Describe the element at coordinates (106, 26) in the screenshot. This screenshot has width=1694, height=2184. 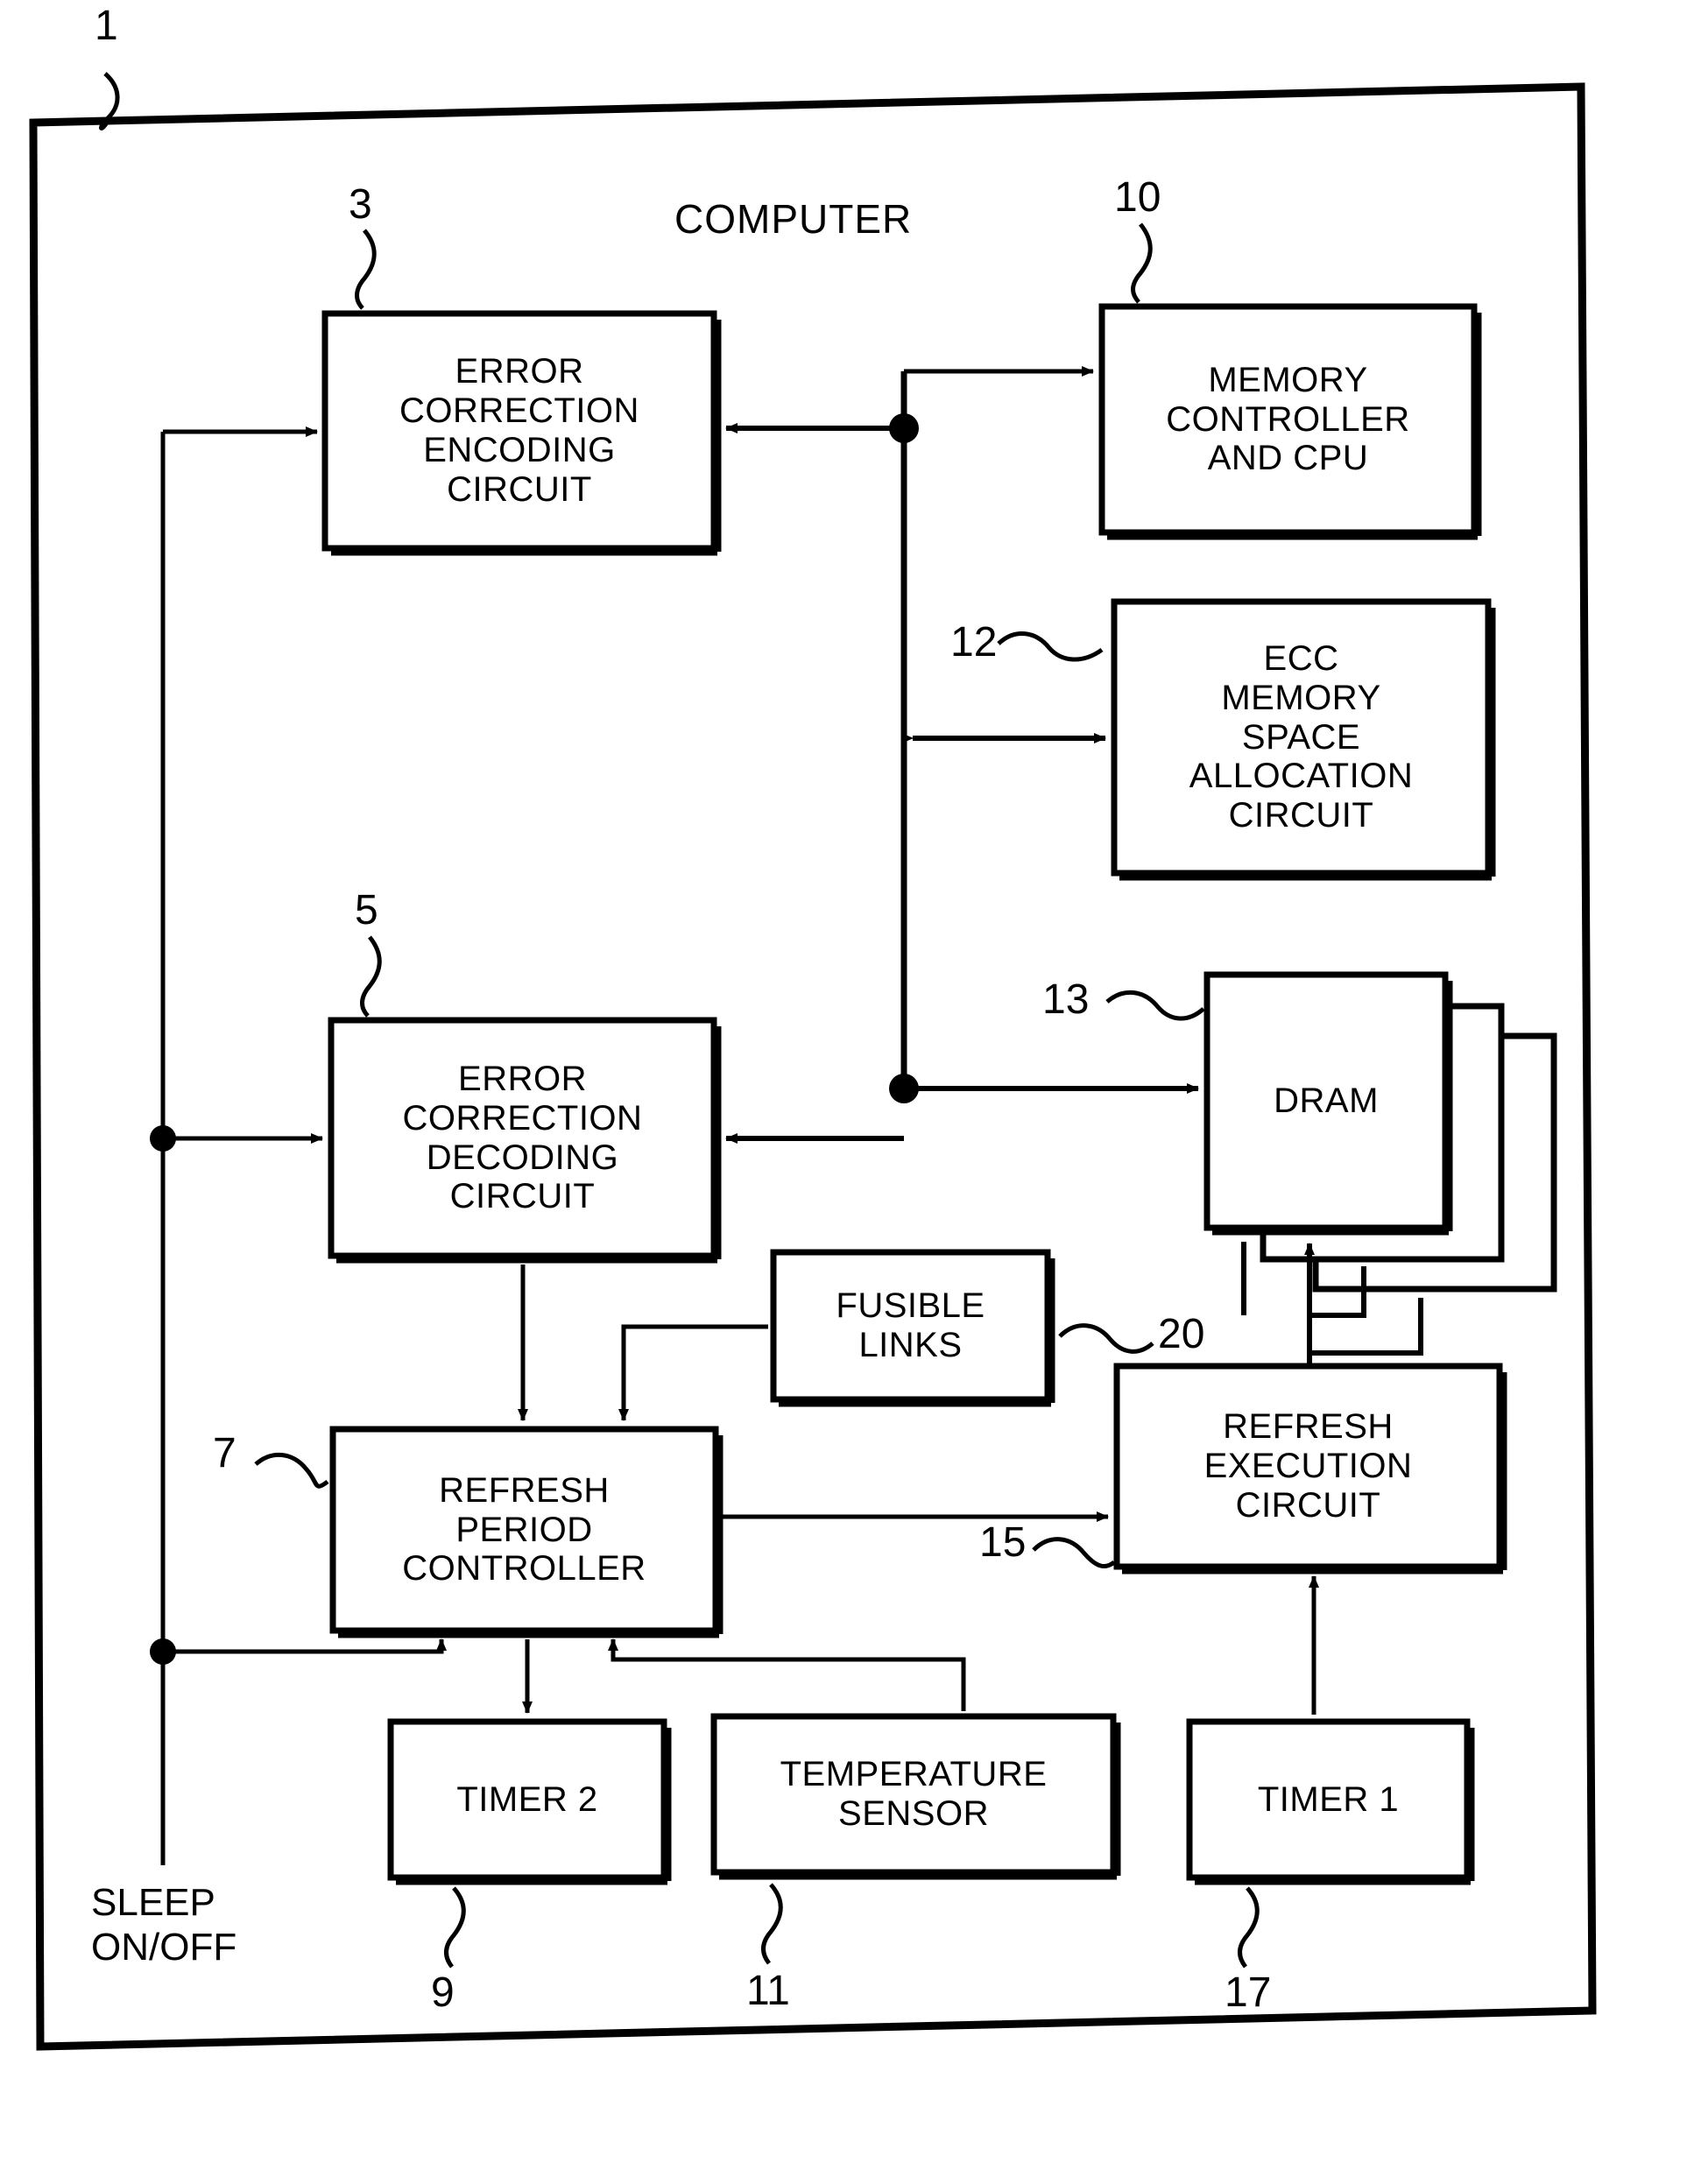
I see `ref-numeral-outer: 1` at that location.